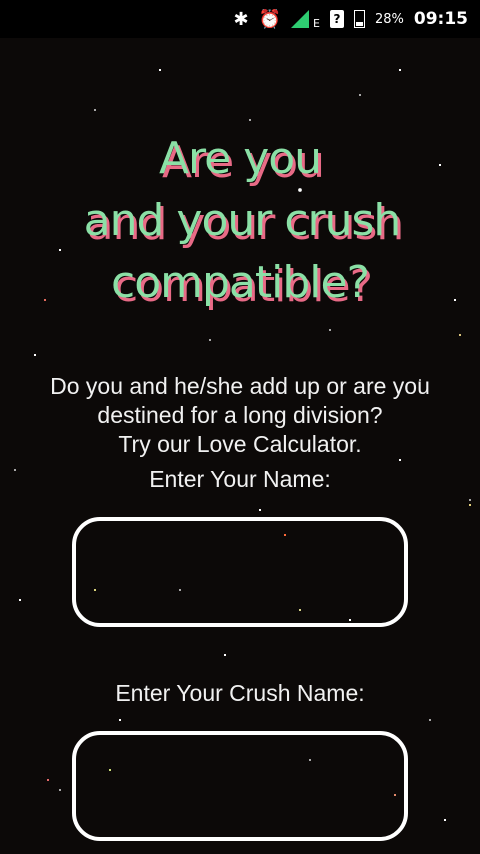 This screenshot has width=480, height=854. What do you see at coordinates (389, 19) in the screenshot?
I see `battery-percent: 28%` at bounding box center [389, 19].